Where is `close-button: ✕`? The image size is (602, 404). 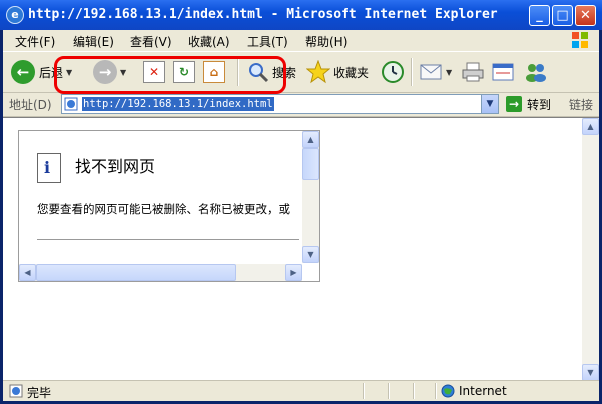 close-button: ✕ is located at coordinates (585, 15).